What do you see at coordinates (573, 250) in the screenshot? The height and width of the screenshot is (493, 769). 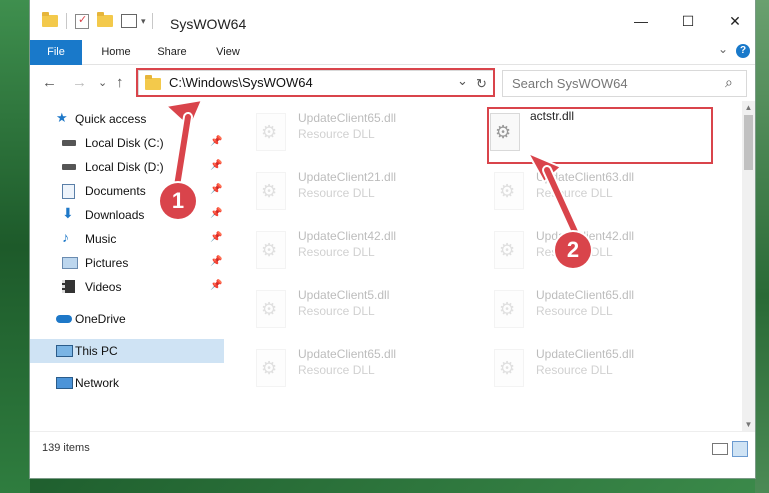 I see `step-badge-2: 2` at bounding box center [573, 250].